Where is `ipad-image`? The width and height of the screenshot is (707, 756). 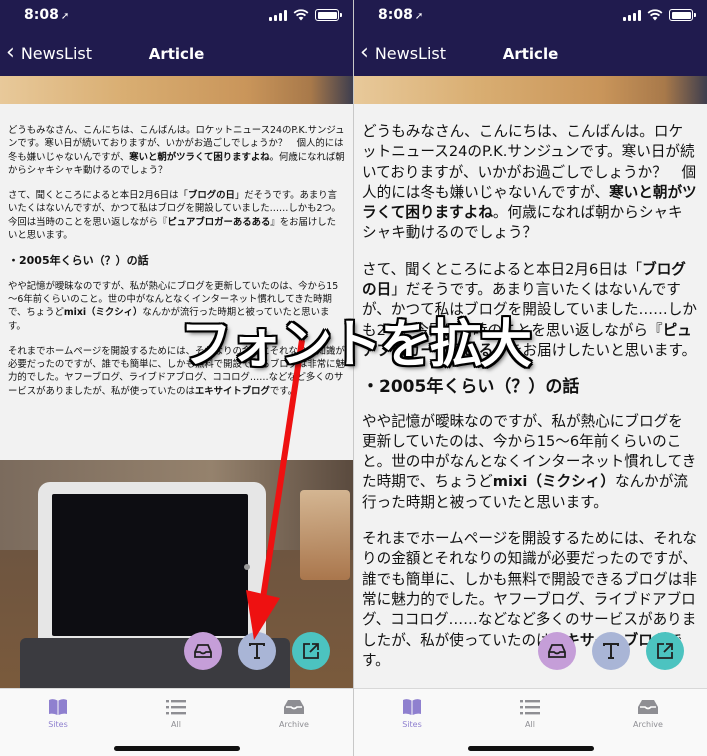 ipad-image is located at coordinates (152, 566).